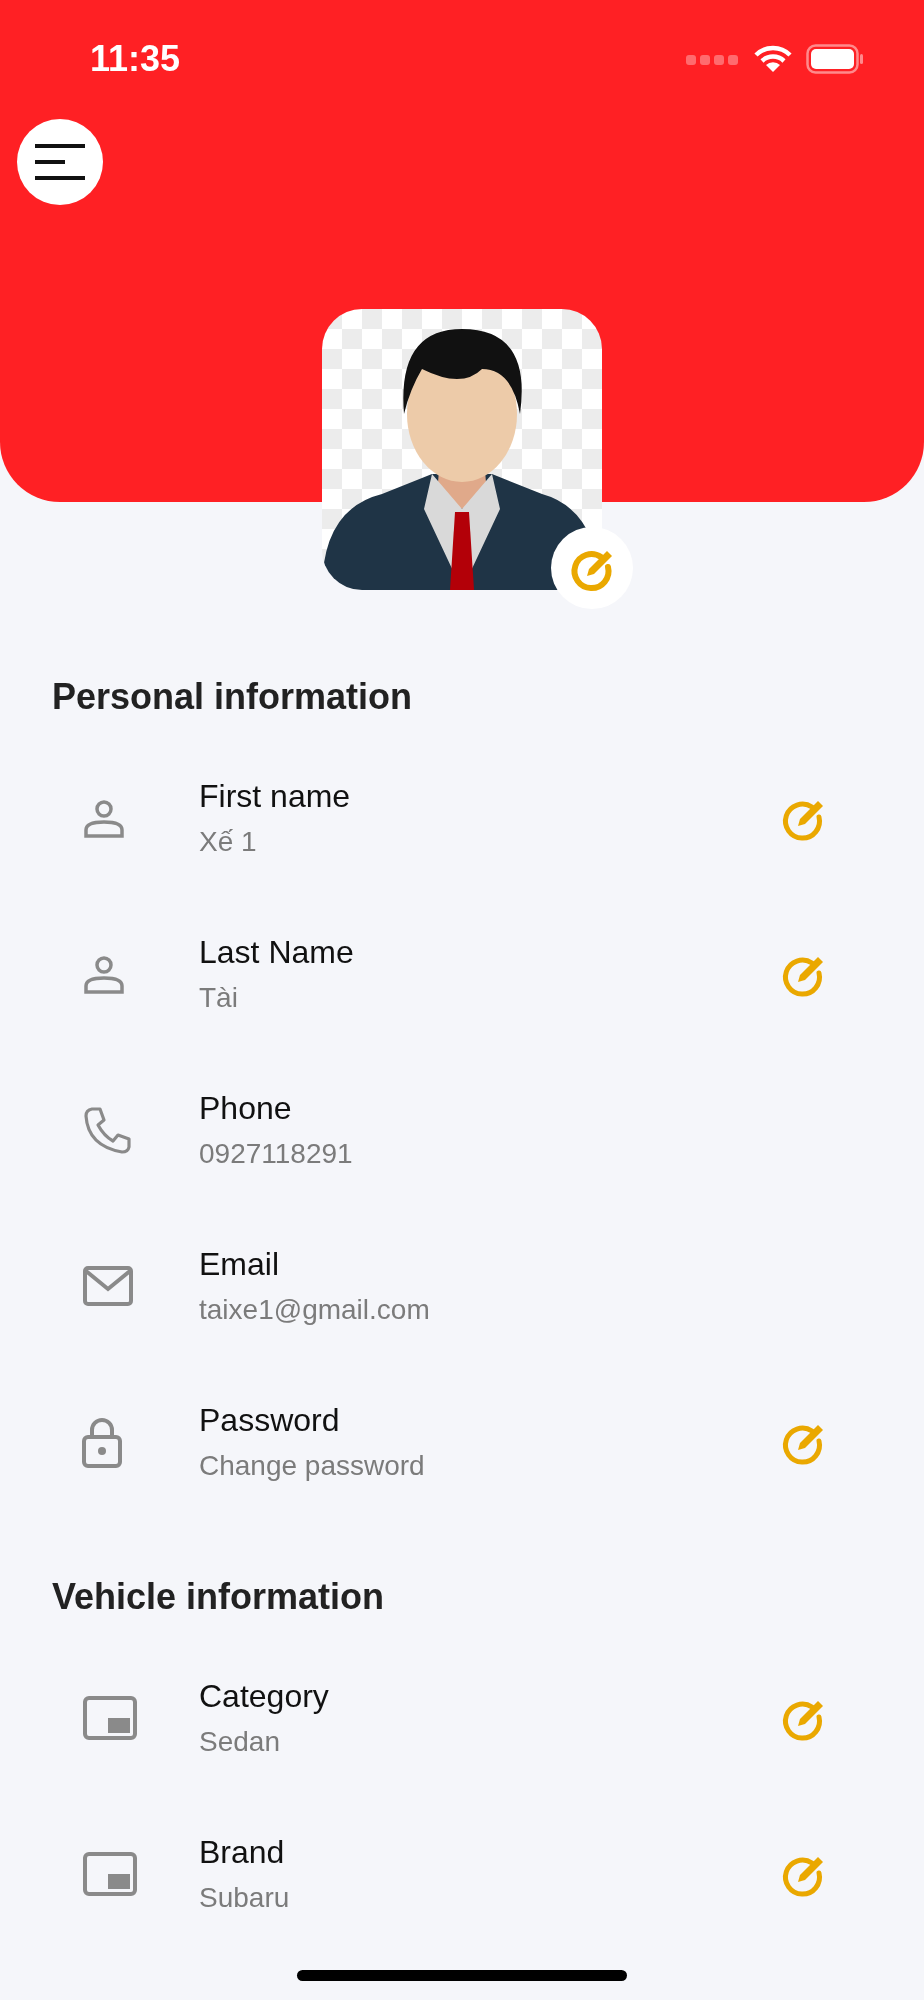 The height and width of the screenshot is (2000, 924). Describe the element at coordinates (312, 1466) in the screenshot. I see `field-value: Change password` at that location.